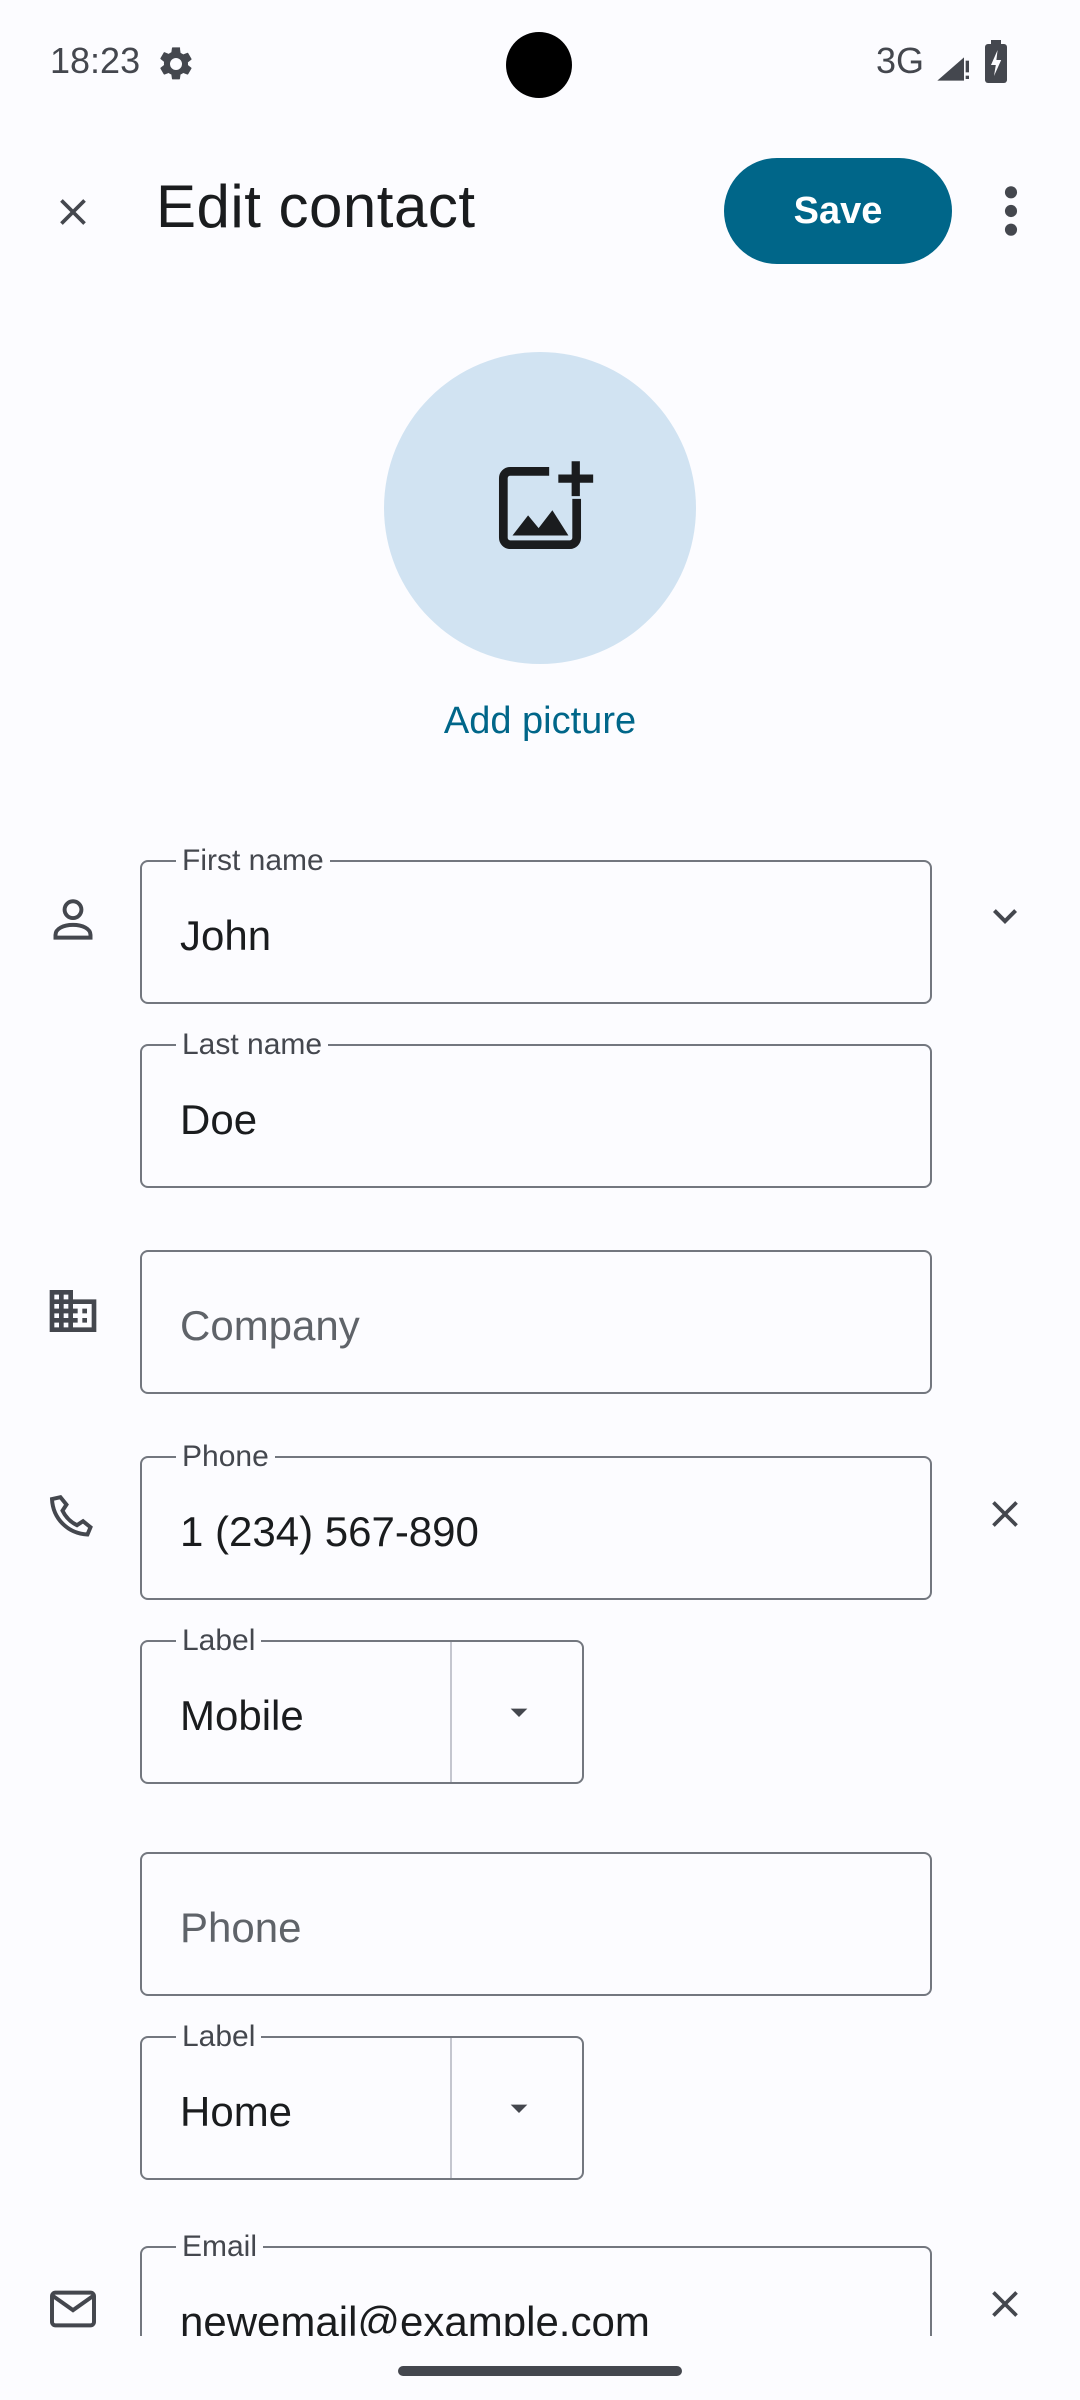  I want to click on last-name-field: Last name Doe, so click(536, 1108).